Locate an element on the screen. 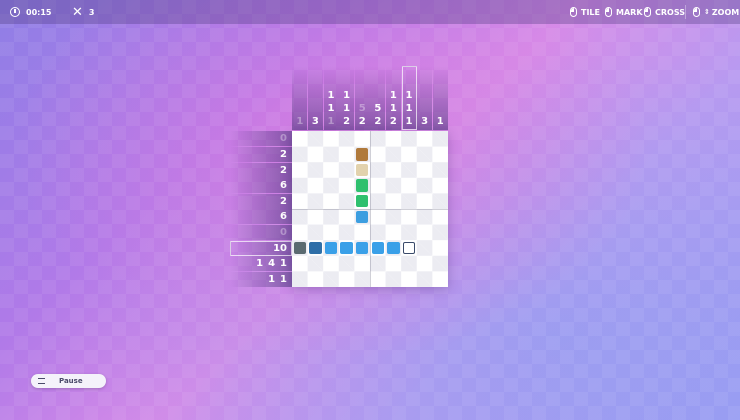  control-tile: TILE is located at coordinates (585, 12).